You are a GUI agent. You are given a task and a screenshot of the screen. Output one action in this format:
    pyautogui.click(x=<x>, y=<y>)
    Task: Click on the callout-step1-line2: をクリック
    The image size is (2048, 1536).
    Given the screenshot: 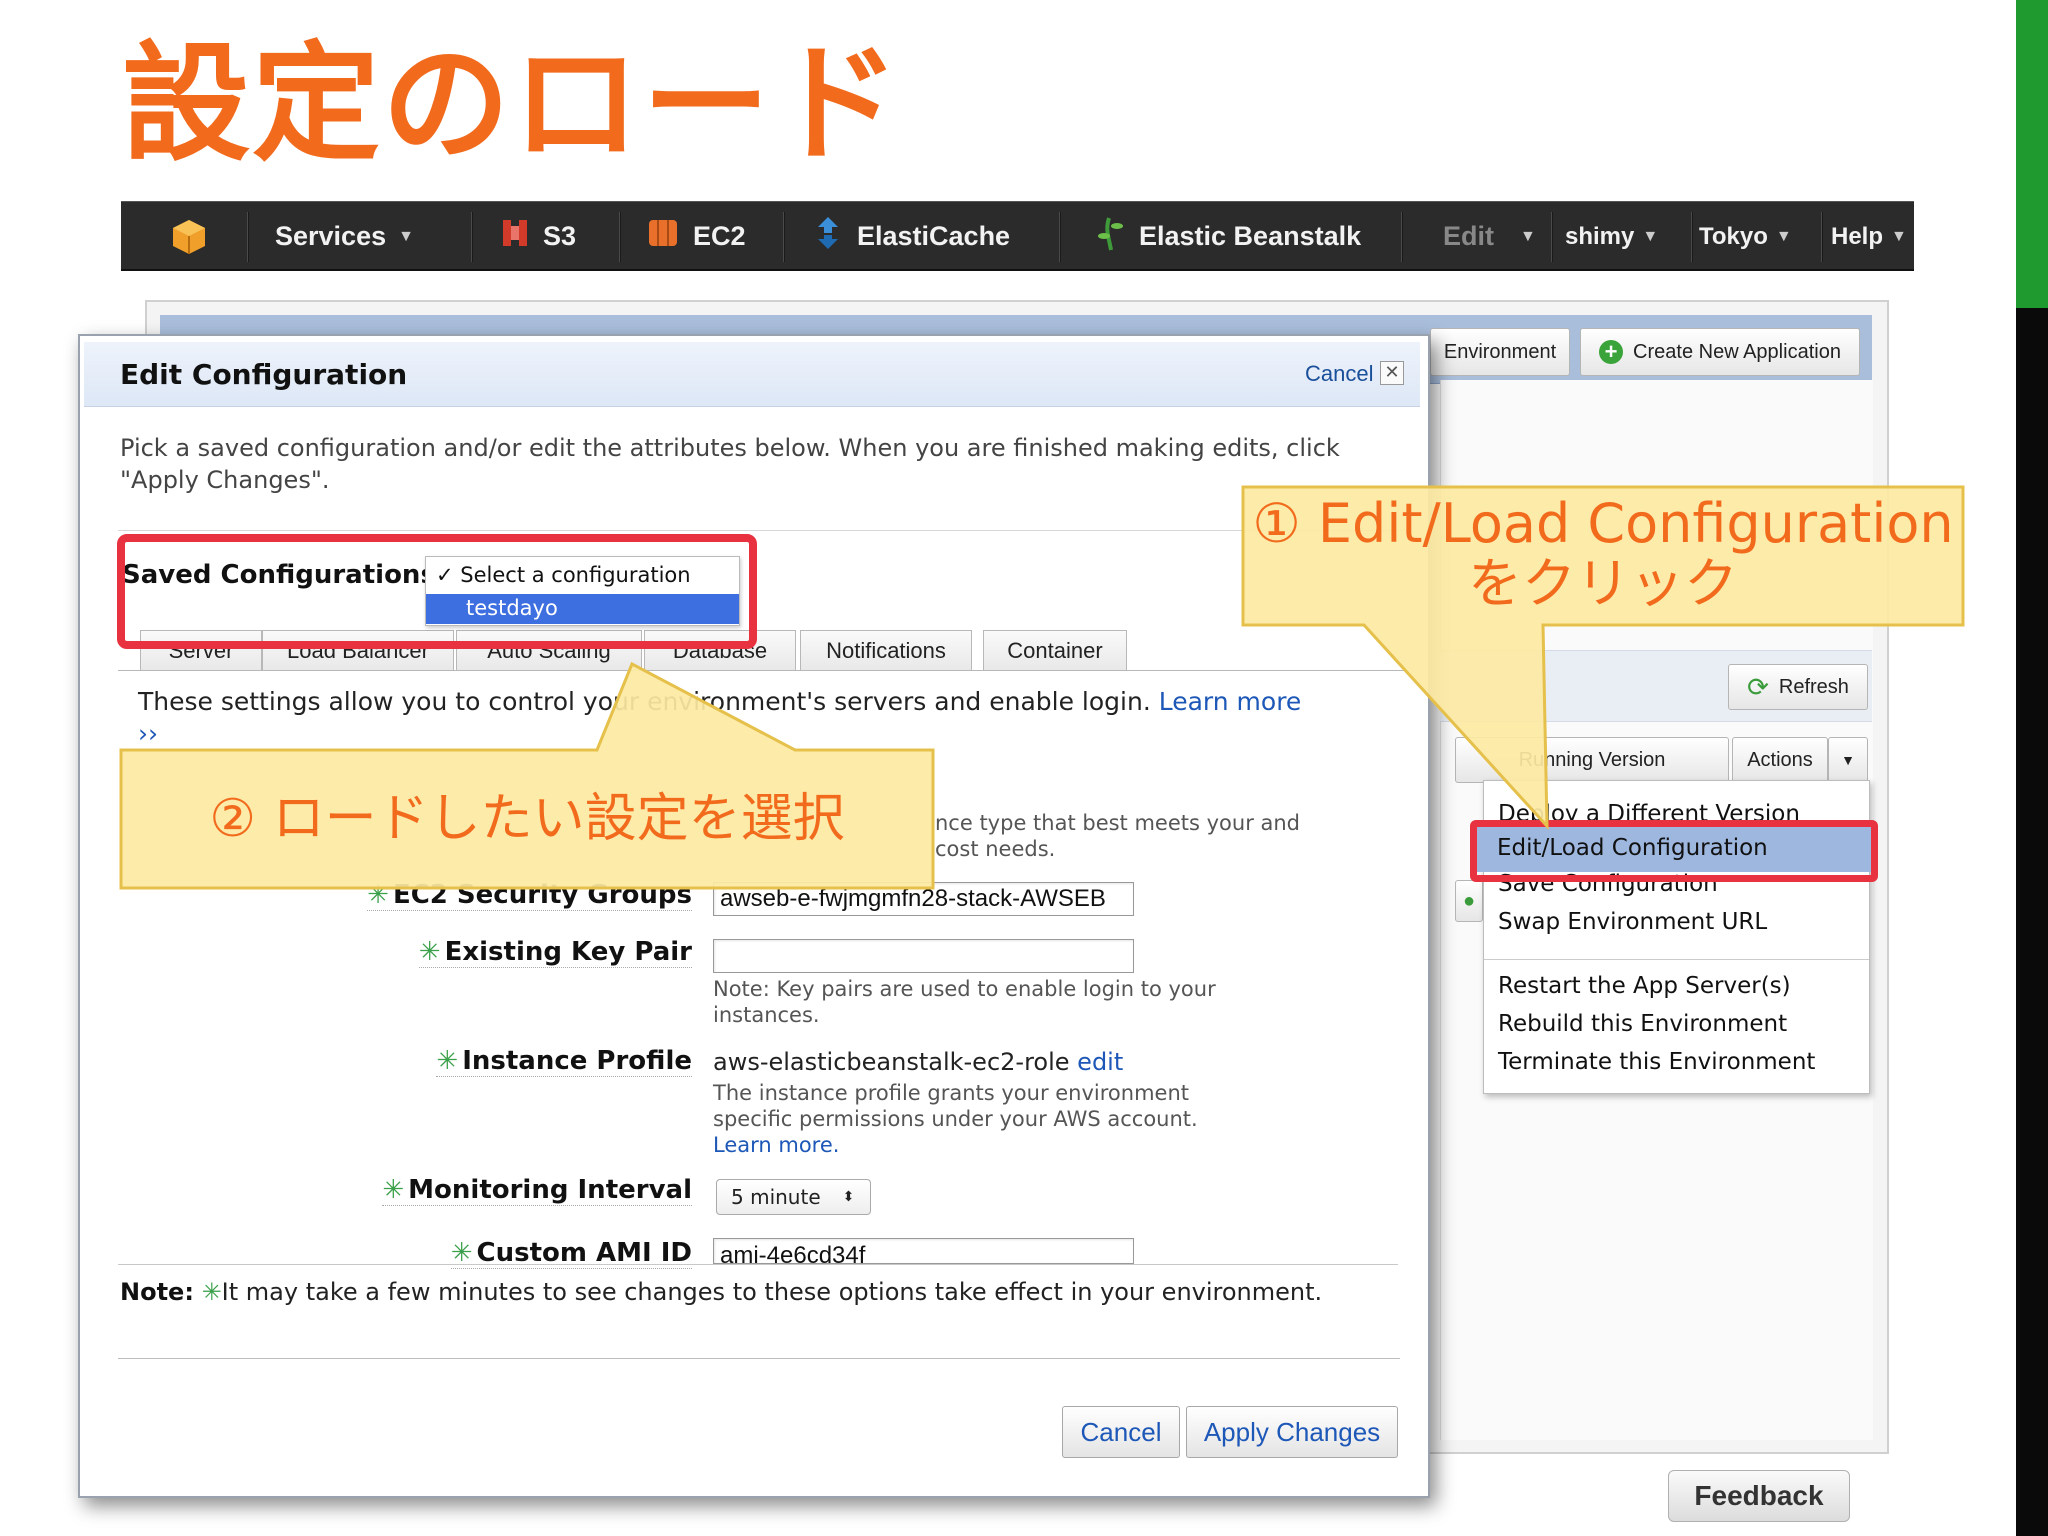 What is the action you would take?
    pyautogui.click(x=1603, y=583)
    